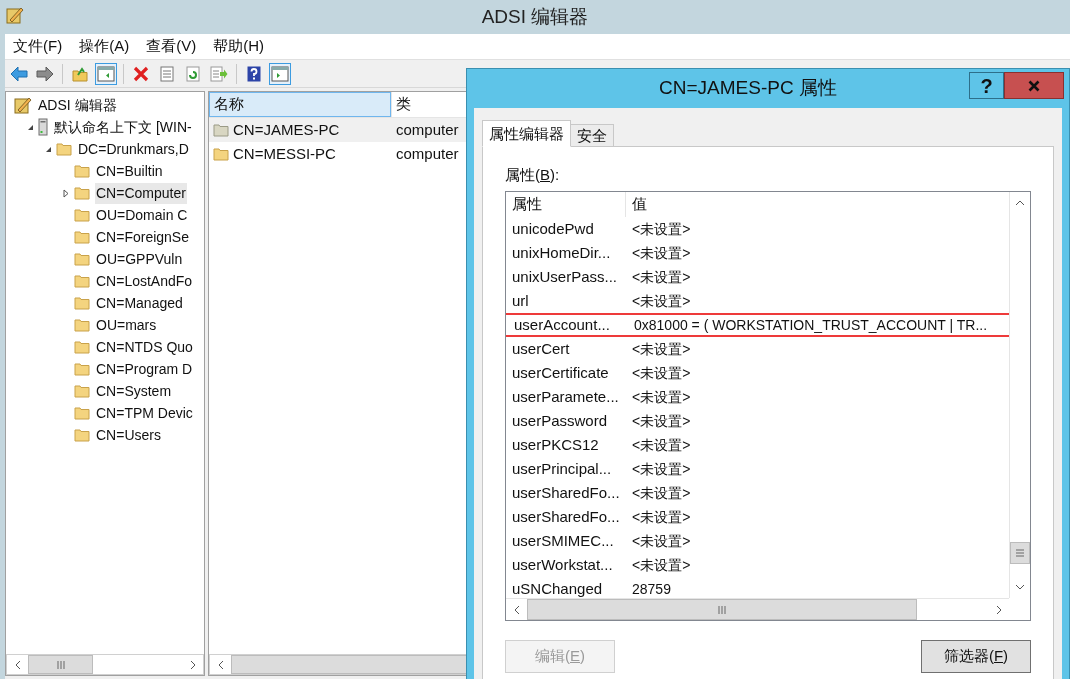 The height and width of the screenshot is (679, 1070). What do you see at coordinates (43, 127) in the screenshot?
I see `server-icon` at bounding box center [43, 127].